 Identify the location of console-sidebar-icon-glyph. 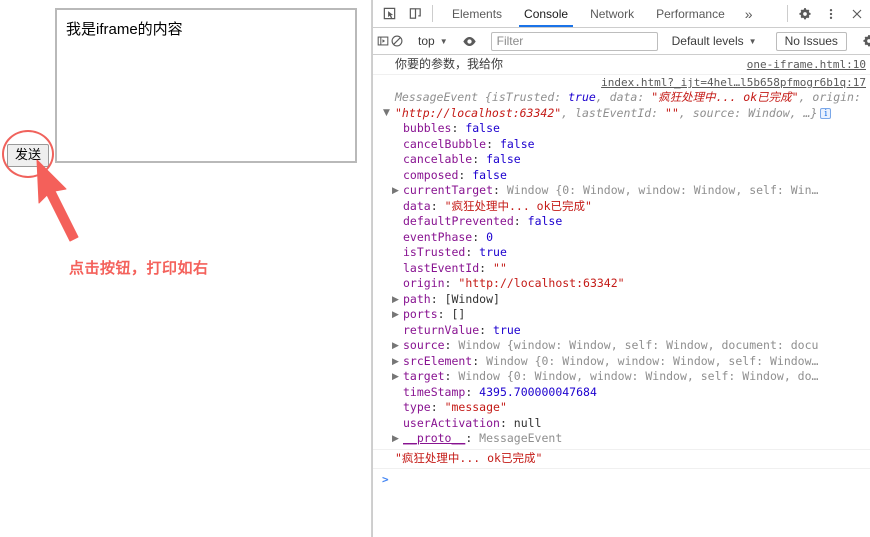
(383, 41).